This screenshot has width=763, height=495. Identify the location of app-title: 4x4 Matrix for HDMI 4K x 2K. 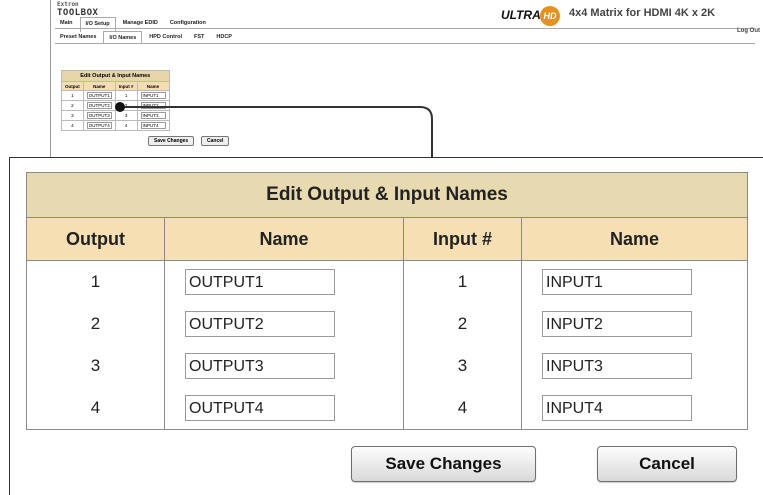
(642, 13).